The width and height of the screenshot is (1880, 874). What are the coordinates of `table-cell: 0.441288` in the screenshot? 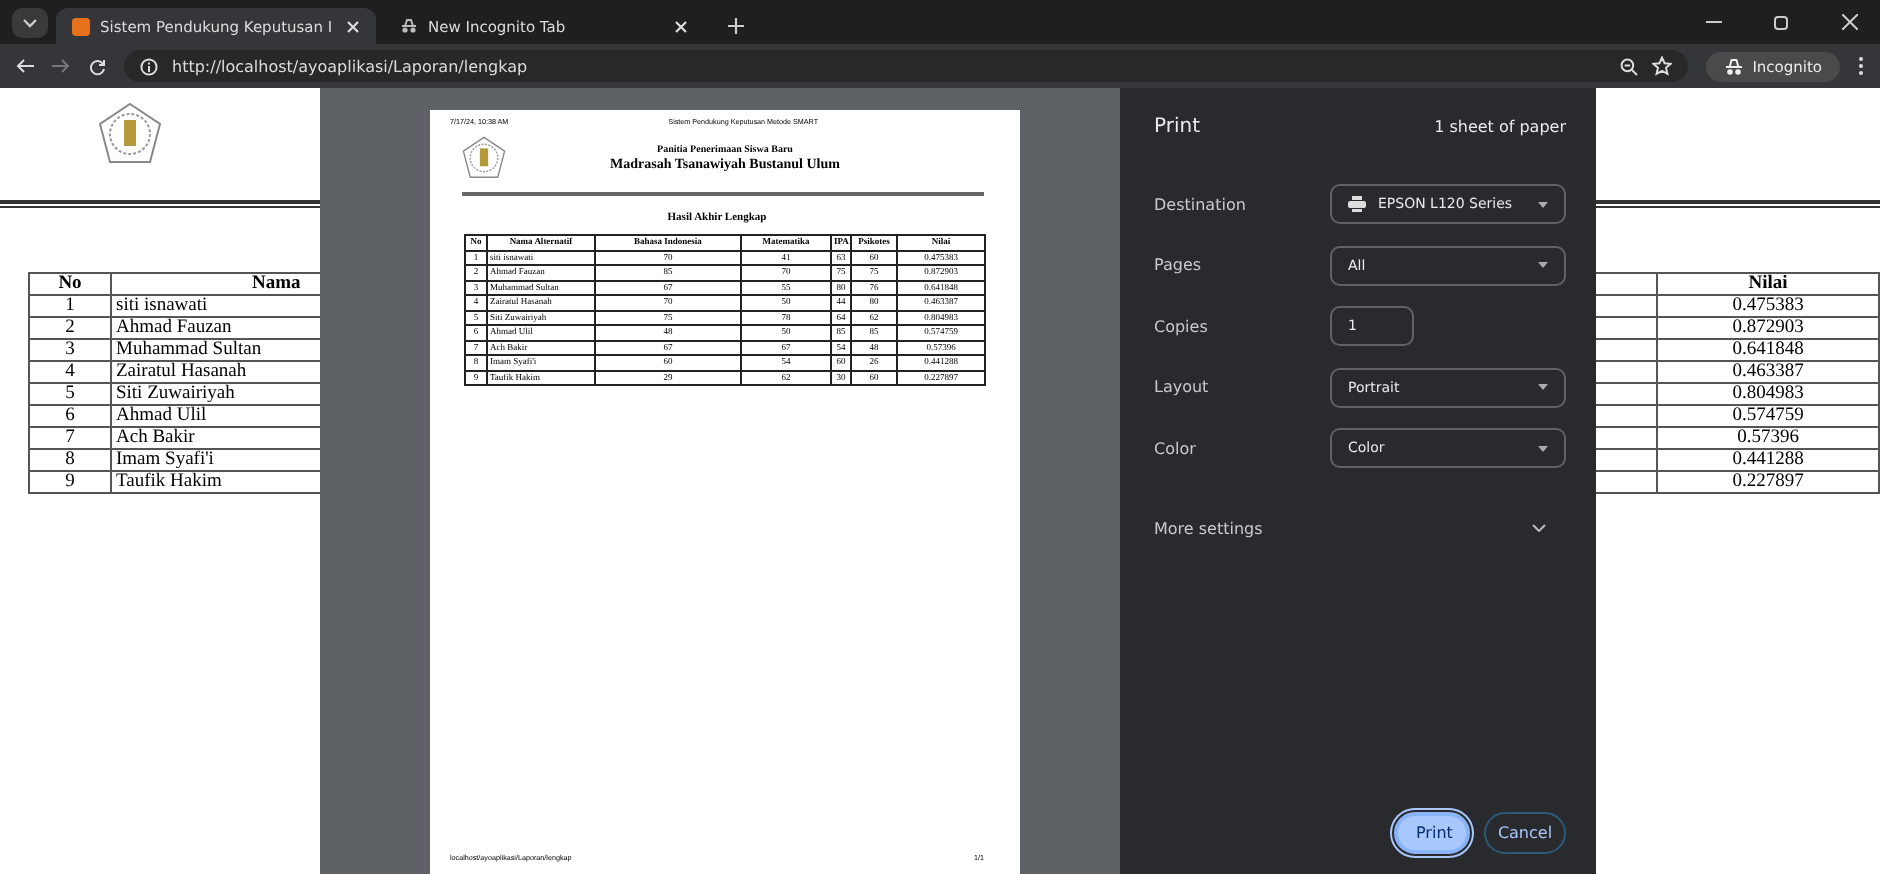 It's located at (1768, 460).